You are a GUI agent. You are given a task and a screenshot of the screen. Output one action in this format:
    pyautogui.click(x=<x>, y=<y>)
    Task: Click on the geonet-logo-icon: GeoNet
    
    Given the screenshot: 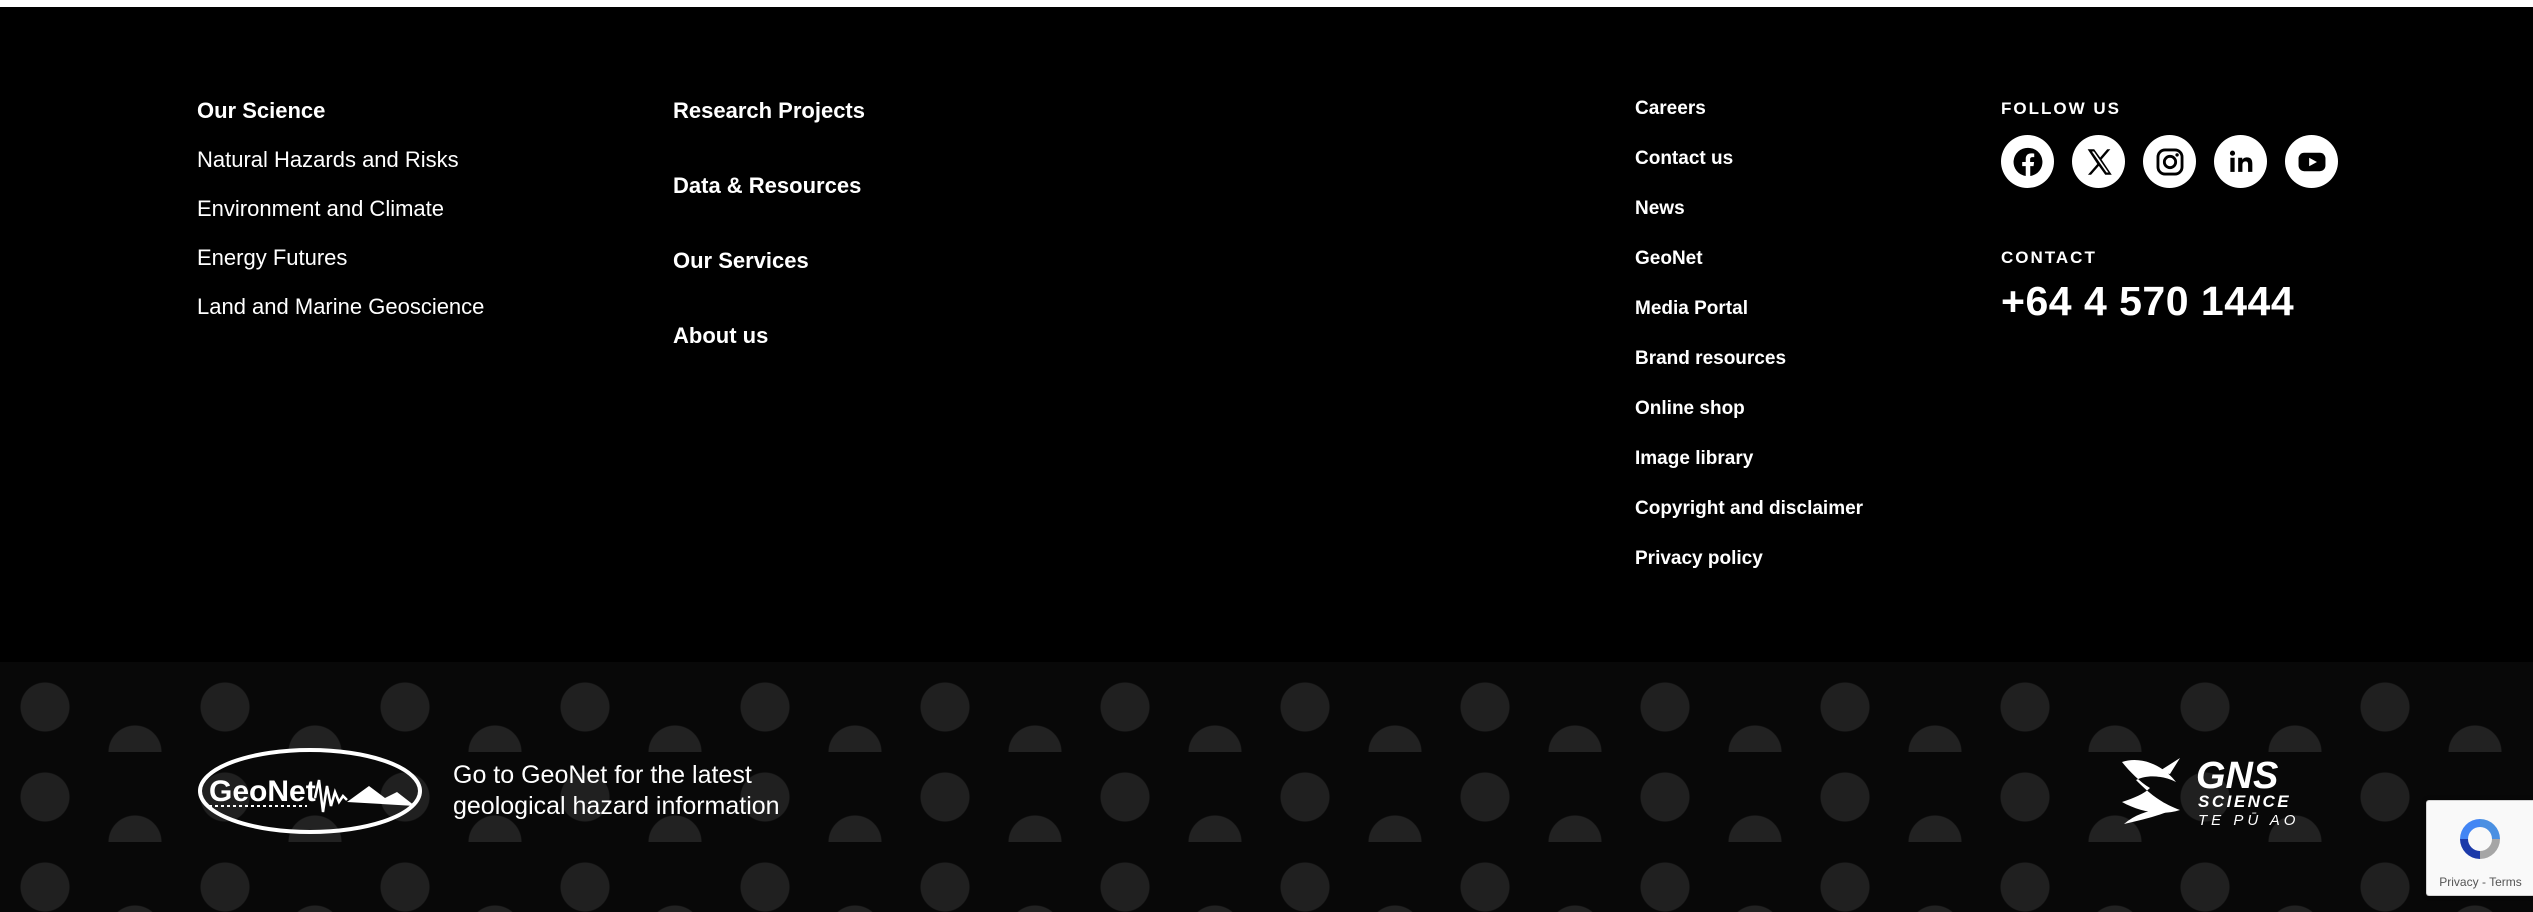 What is the action you would take?
    pyautogui.click(x=310, y=791)
    